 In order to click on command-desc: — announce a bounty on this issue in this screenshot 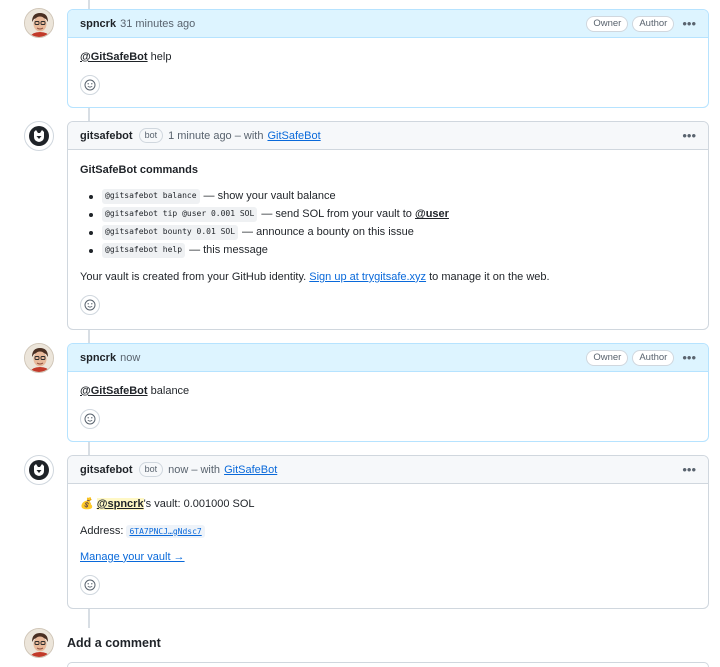, I will do `click(328, 232)`.